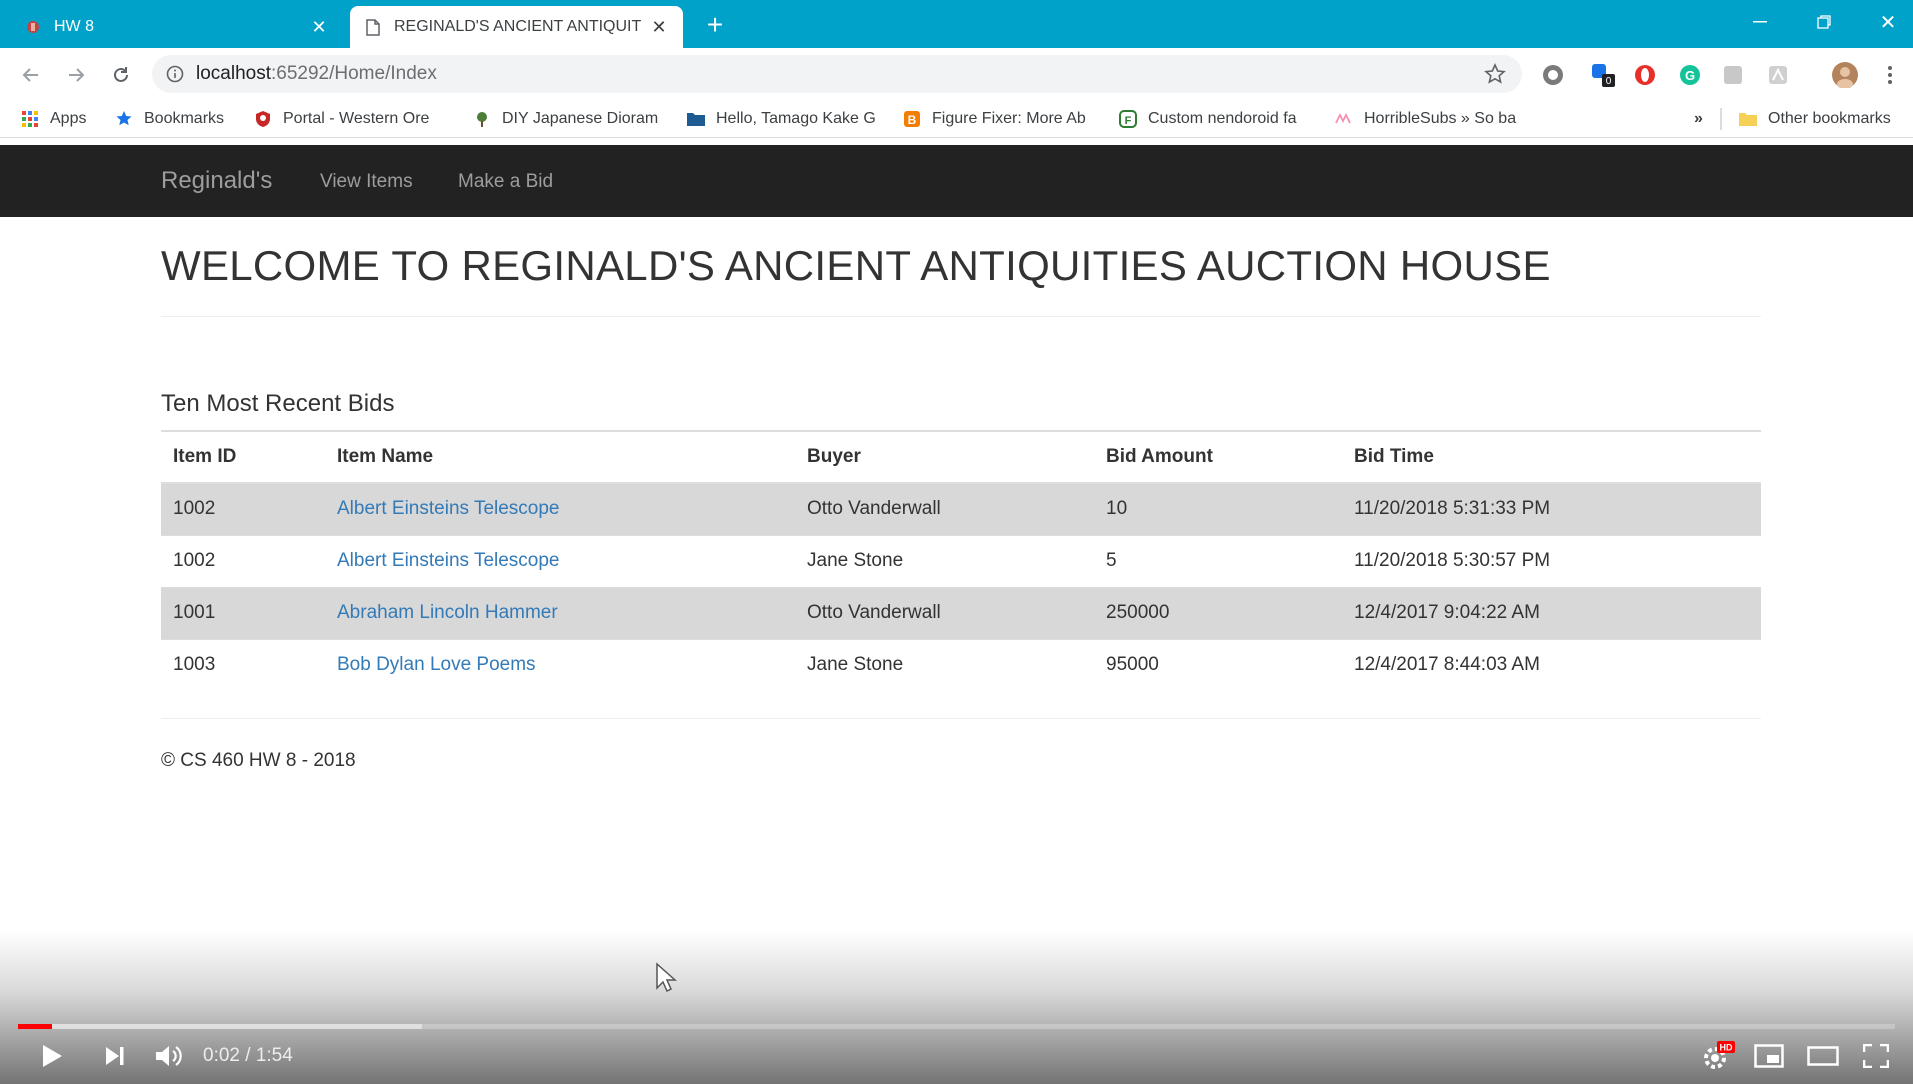 The height and width of the screenshot is (1084, 1913). What do you see at coordinates (30, 119) in the screenshot?
I see `apps-grid-icon` at bounding box center [30, 119].